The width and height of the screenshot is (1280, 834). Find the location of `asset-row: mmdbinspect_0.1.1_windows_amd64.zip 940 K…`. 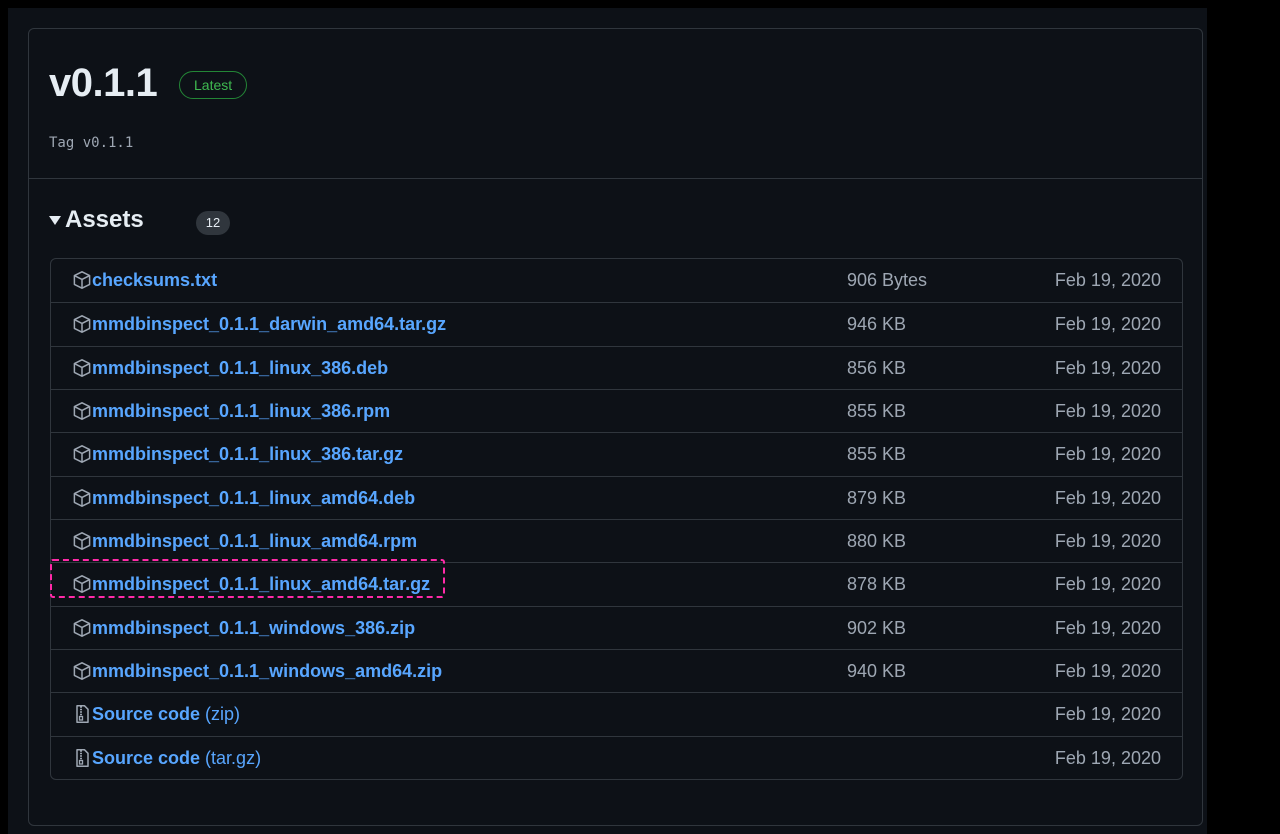

asset-row: mmdbinspect_0.1.1_windows_amd64.zip 940 K… is located at coordinates (616, 670).